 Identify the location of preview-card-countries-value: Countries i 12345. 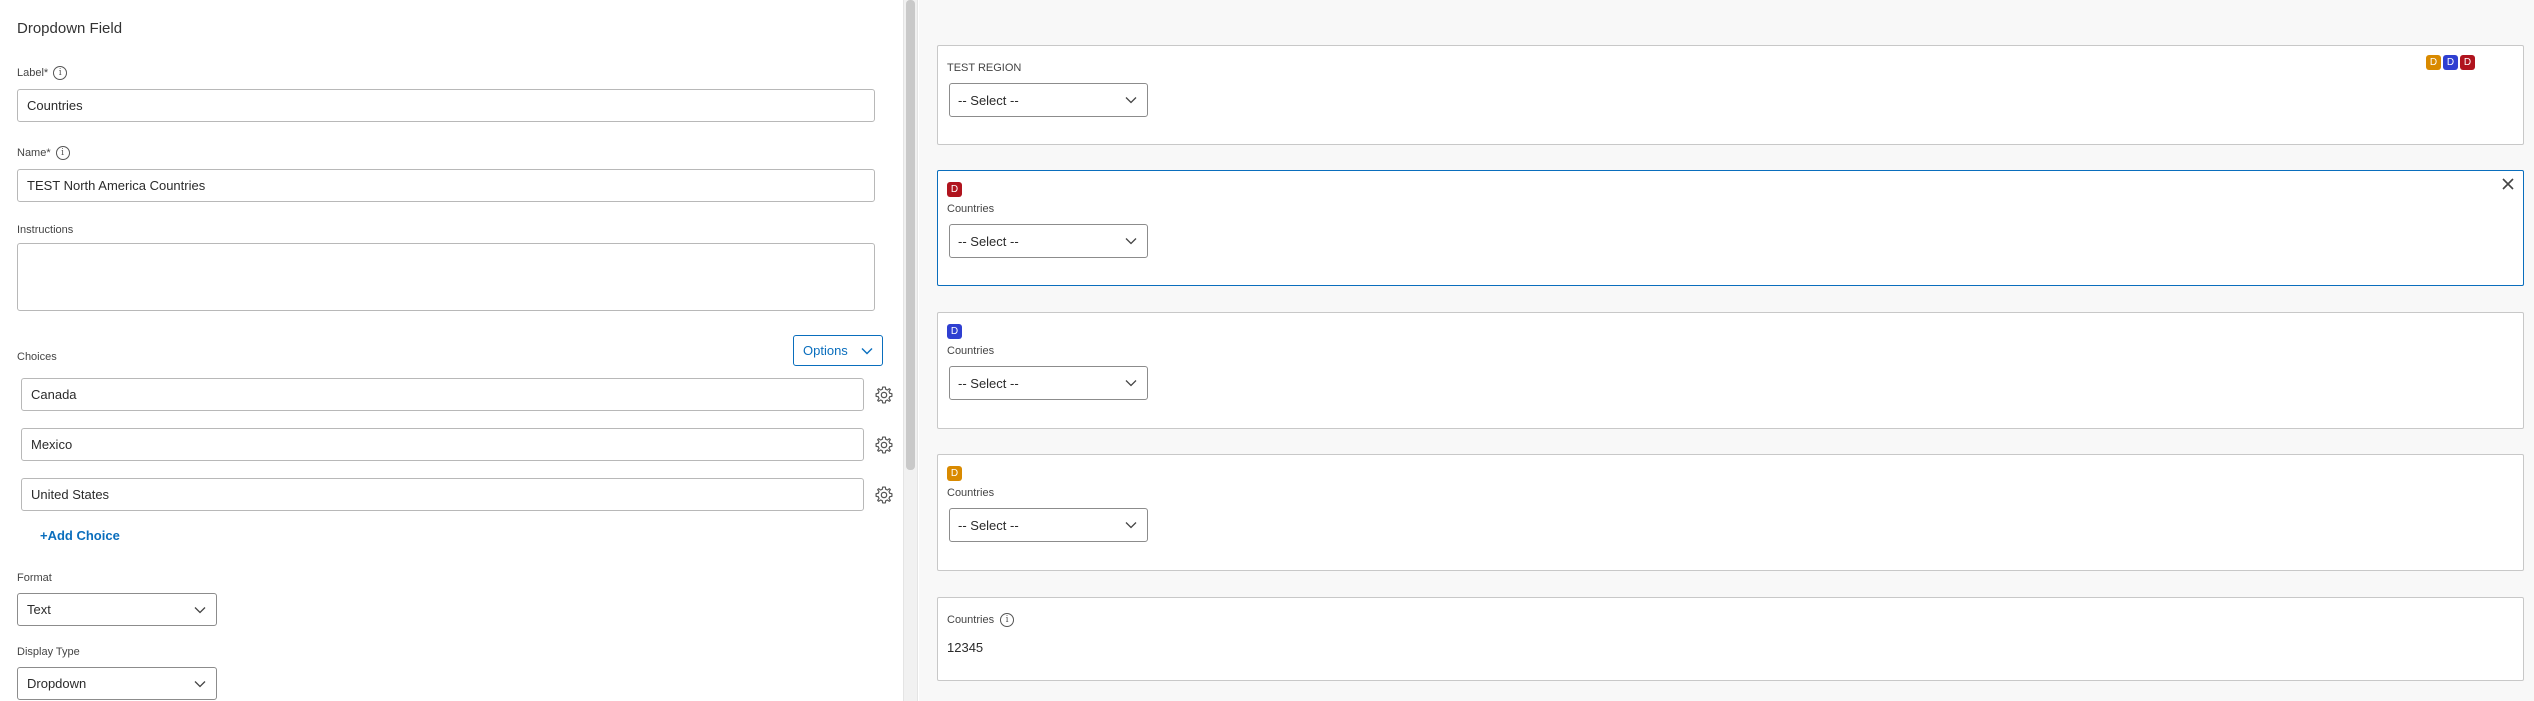
(1730, 639).